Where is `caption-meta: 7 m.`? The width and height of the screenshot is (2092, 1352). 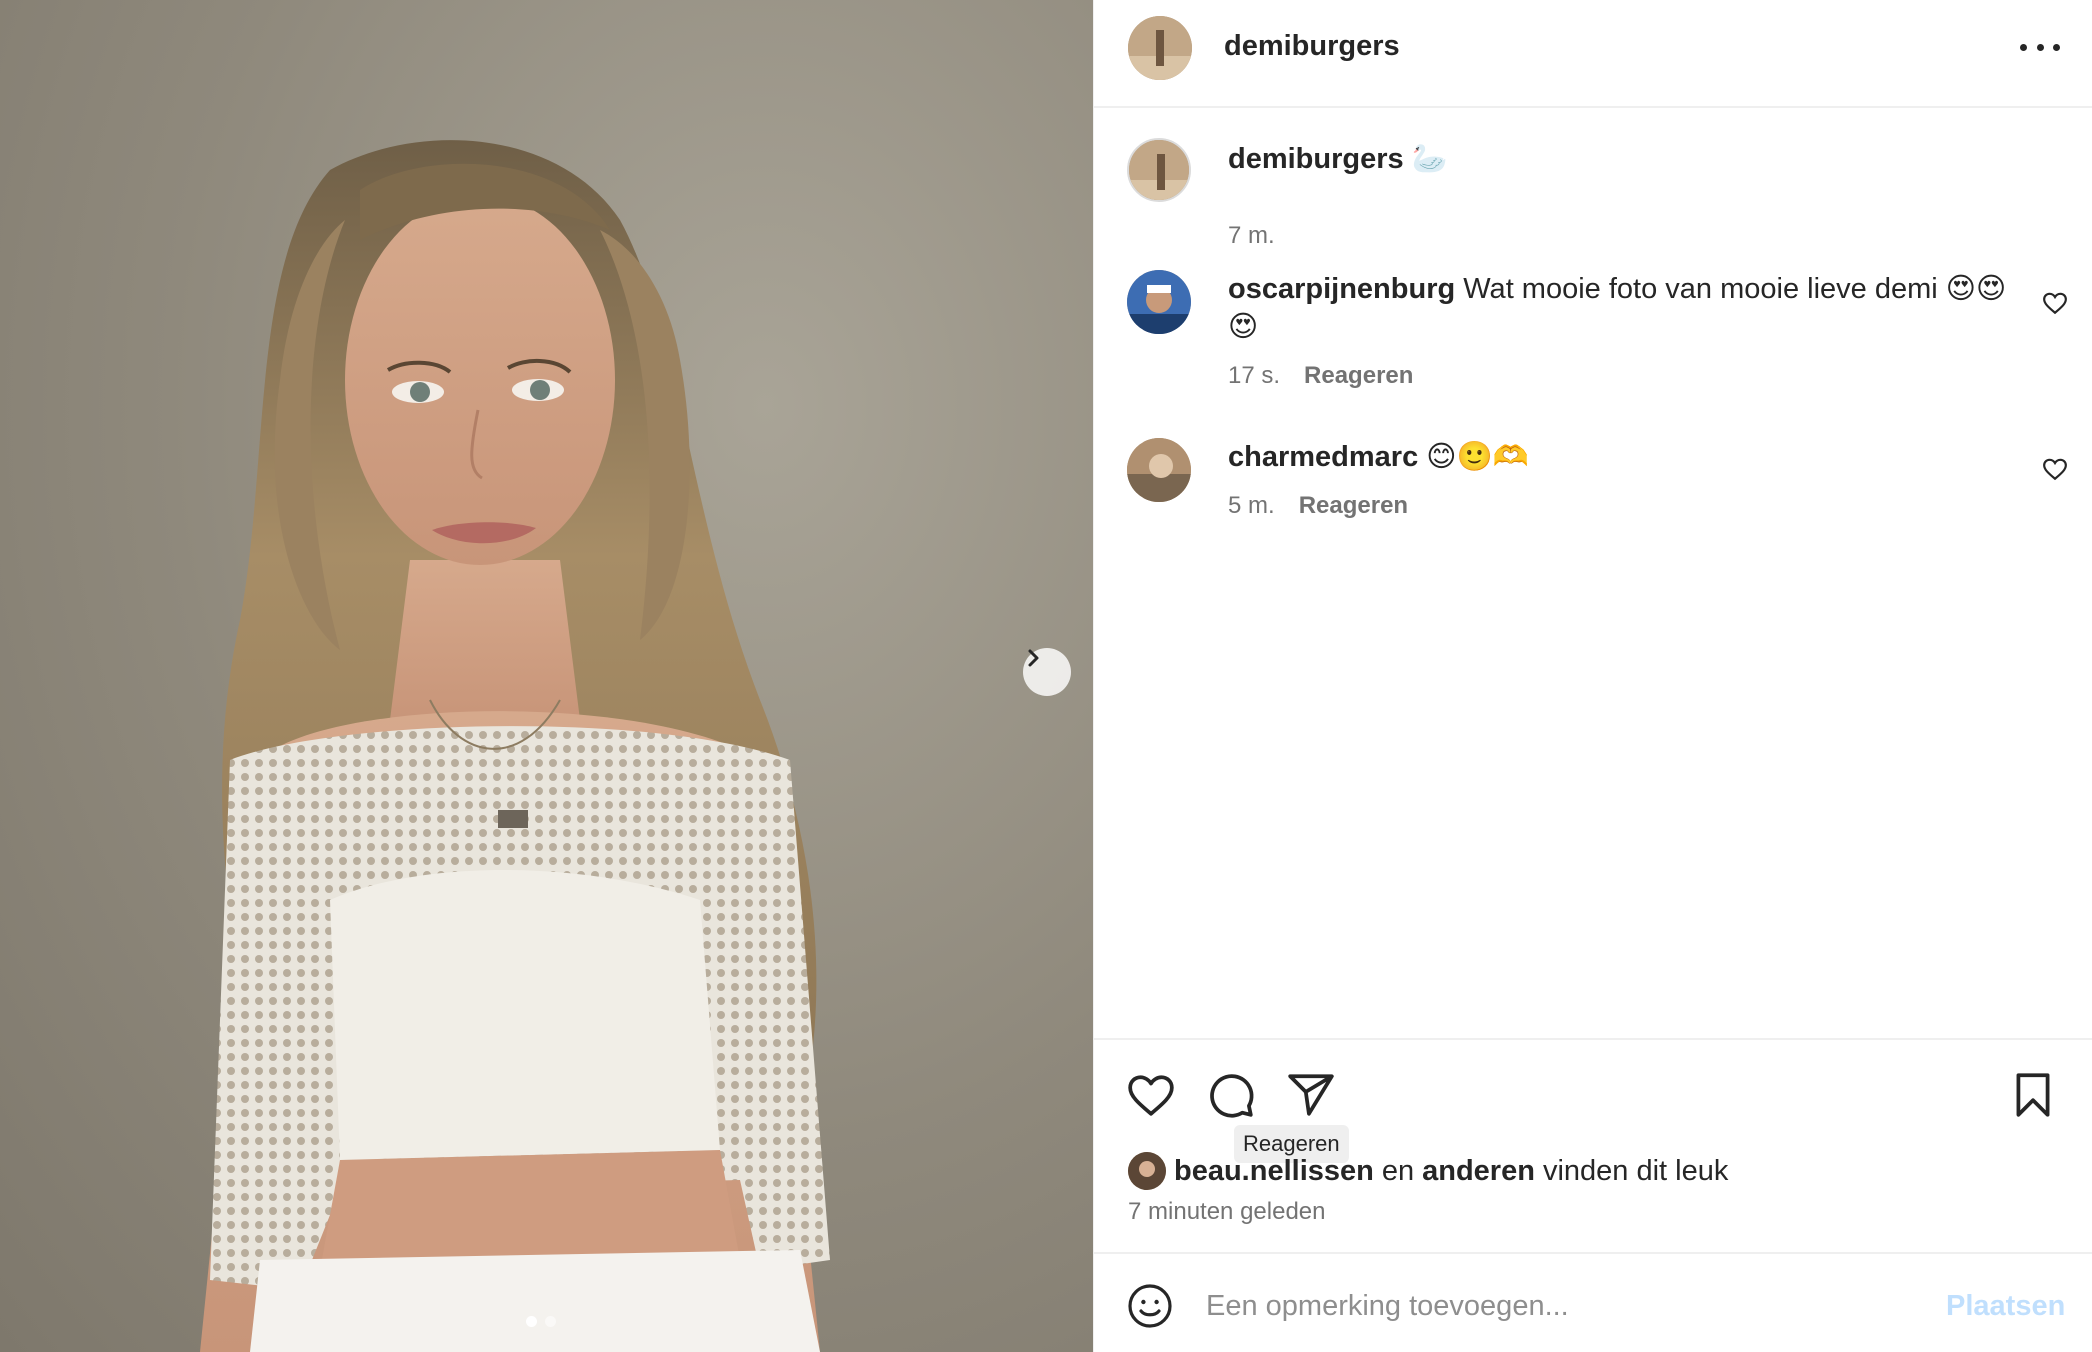
caption-meta: 7 m. is located at coordinates (1251, 236).